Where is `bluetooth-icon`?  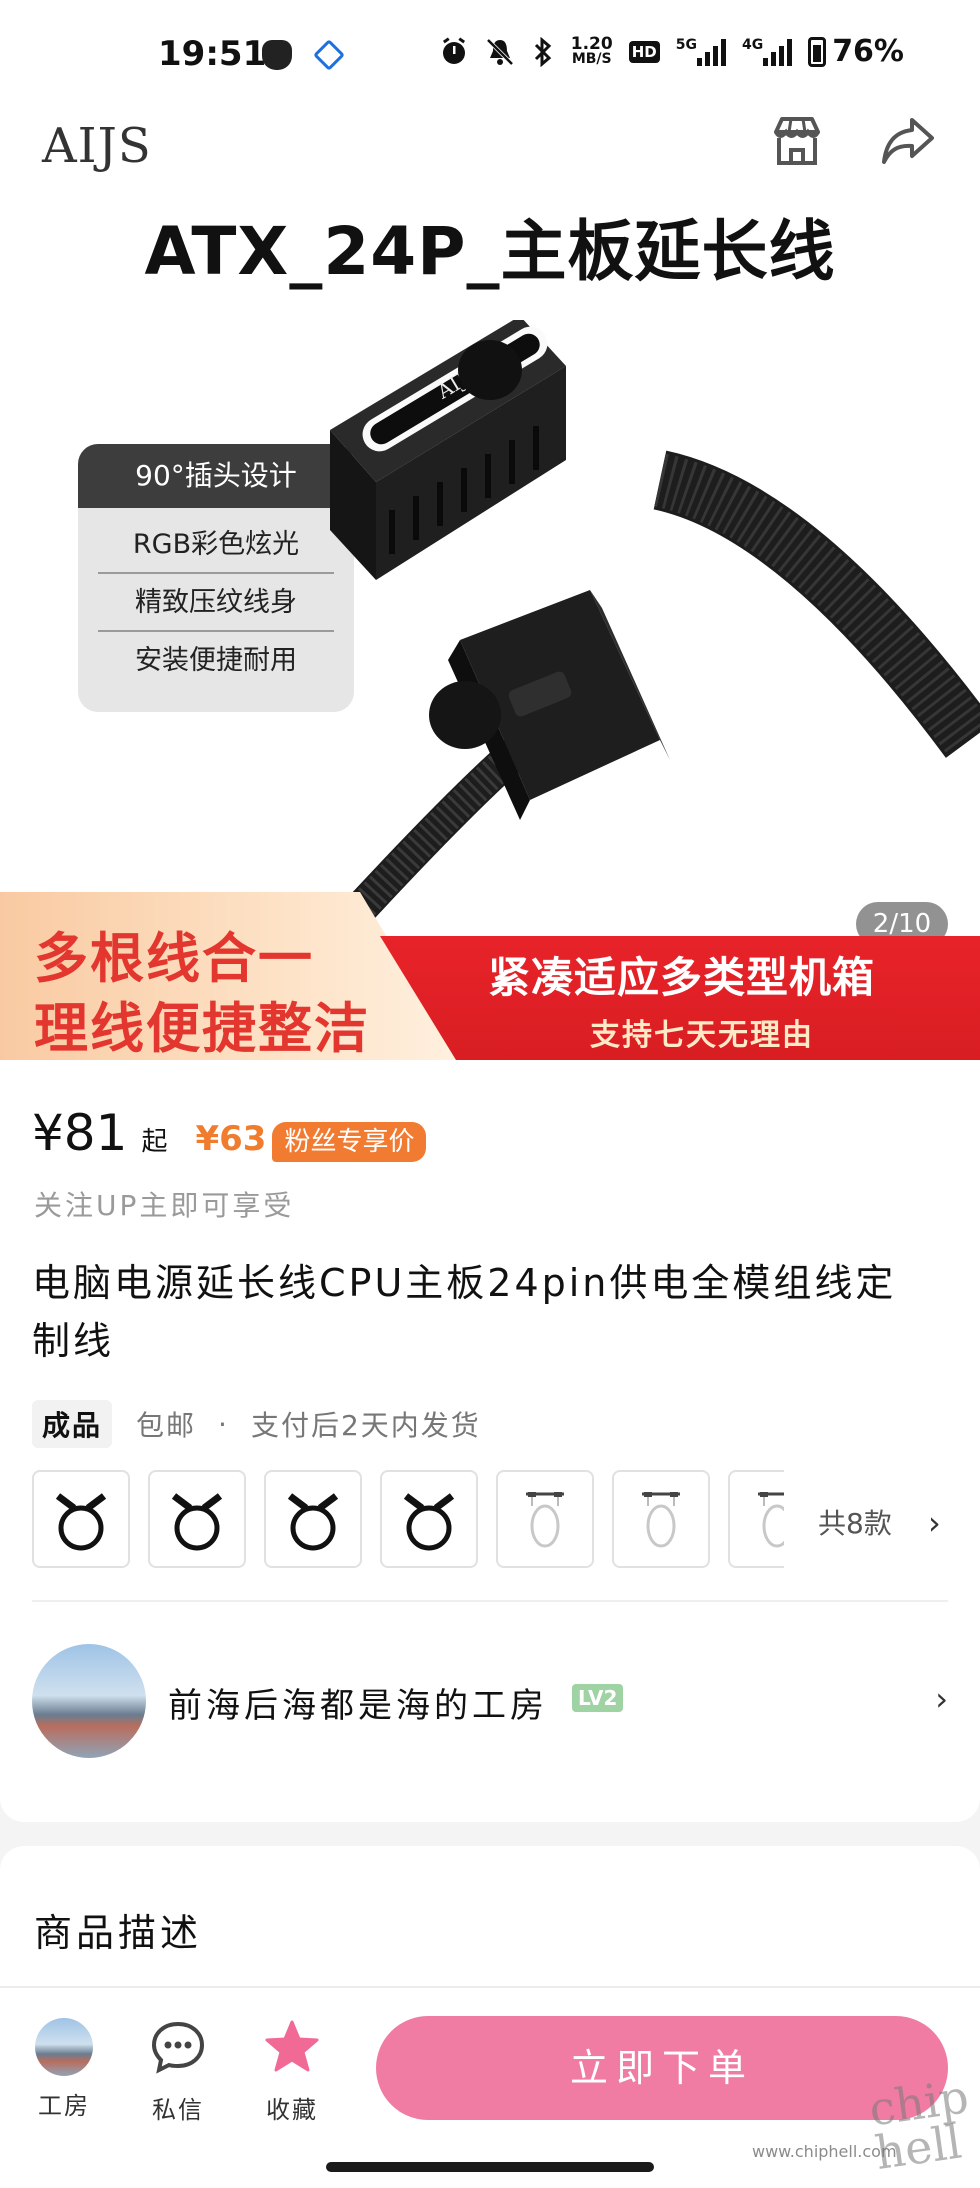
bluetooth-icon is located at coordinates (542, 51).